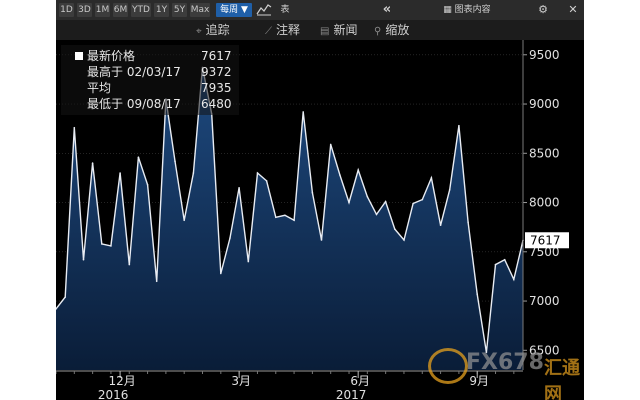 Image resolution: width=640 pixels, height=400 pixels. Describe the element at coordinates (544, 301) in the screenshot. I see `y-tick-label: 7000` at that location.